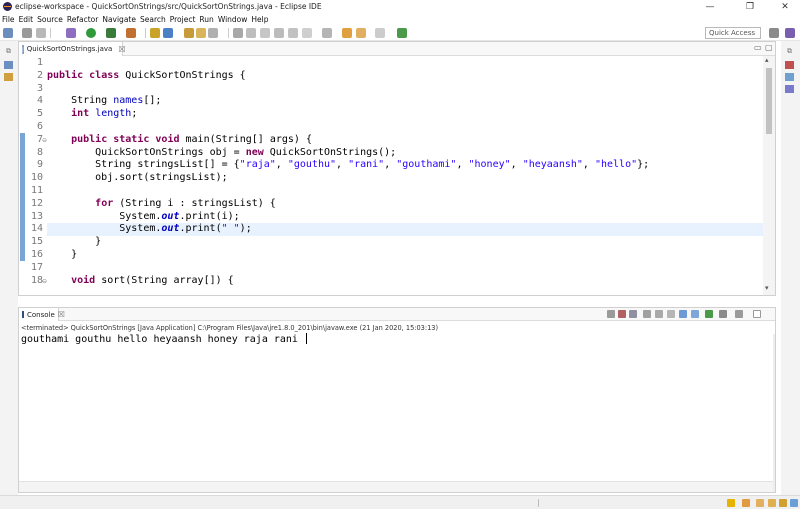  What do you see at coordinates (265, 33) in the screenshot?
I see `mark-occurrences-icon` at bounding box center [265, 33].